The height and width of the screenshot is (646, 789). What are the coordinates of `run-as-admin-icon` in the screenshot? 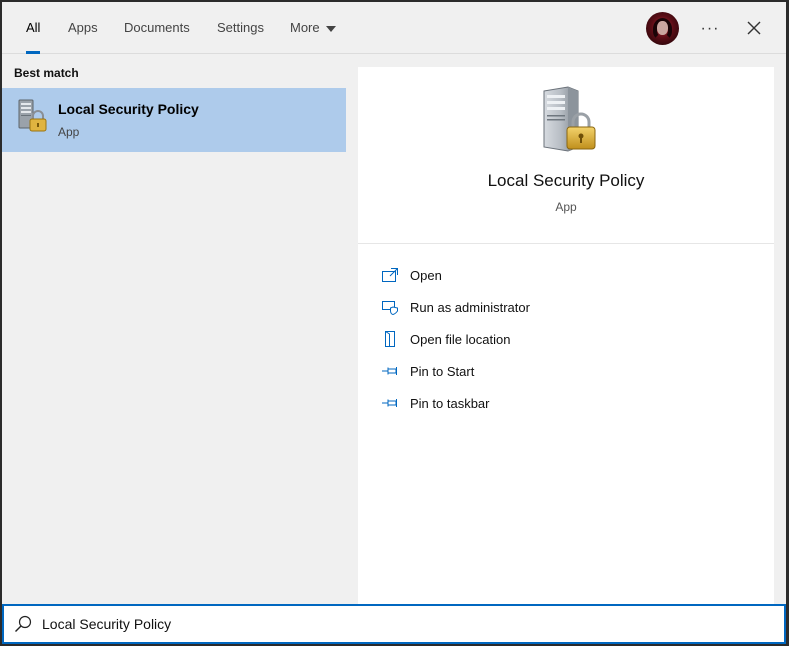 It's located at (390, 308).